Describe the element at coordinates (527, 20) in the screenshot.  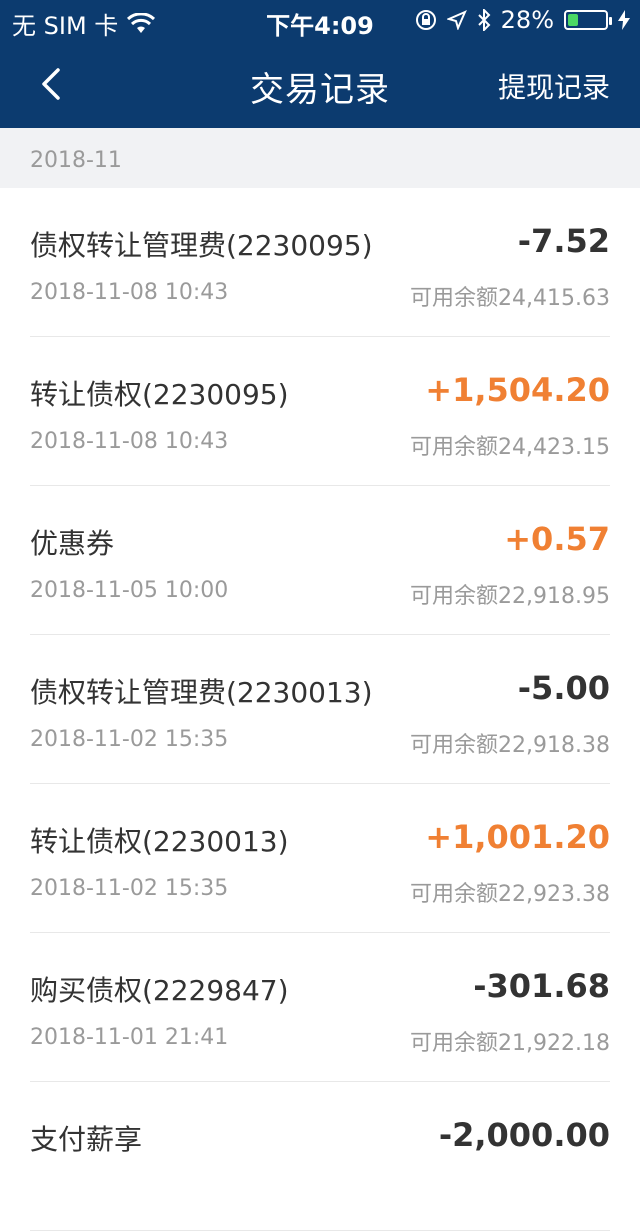
I see `battery-percent: 28%` at that location.